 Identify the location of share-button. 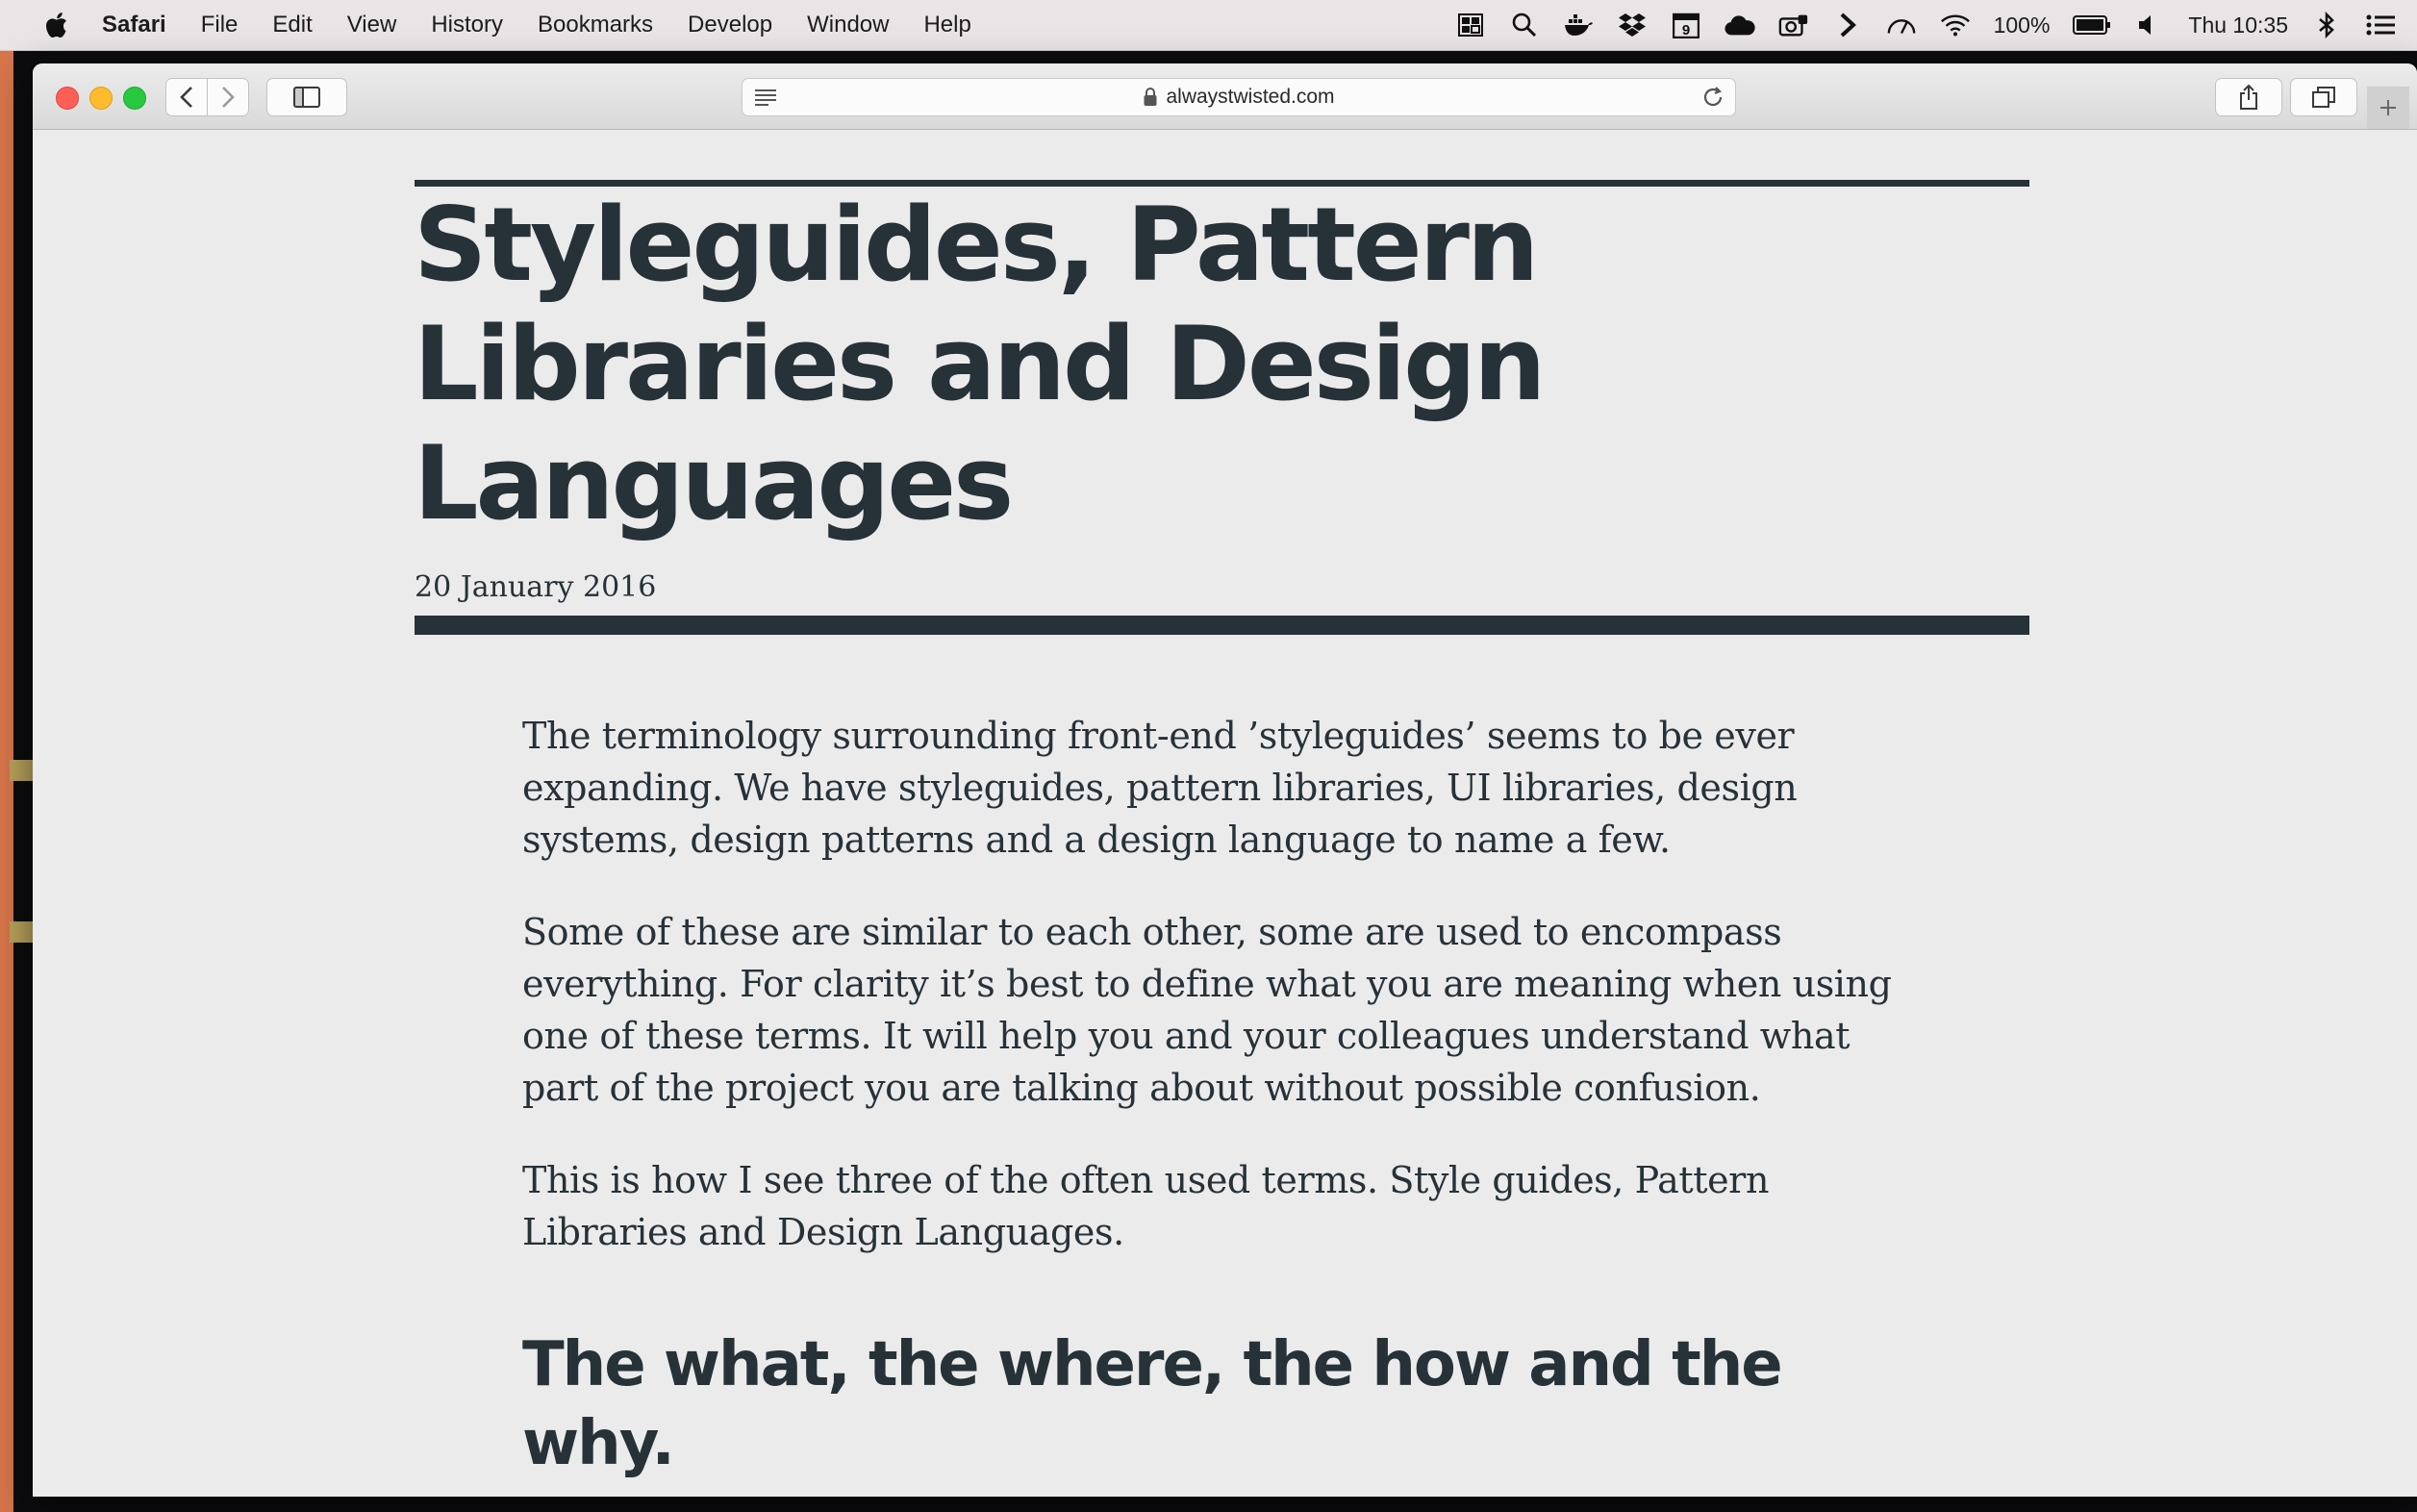
(2248, 97).